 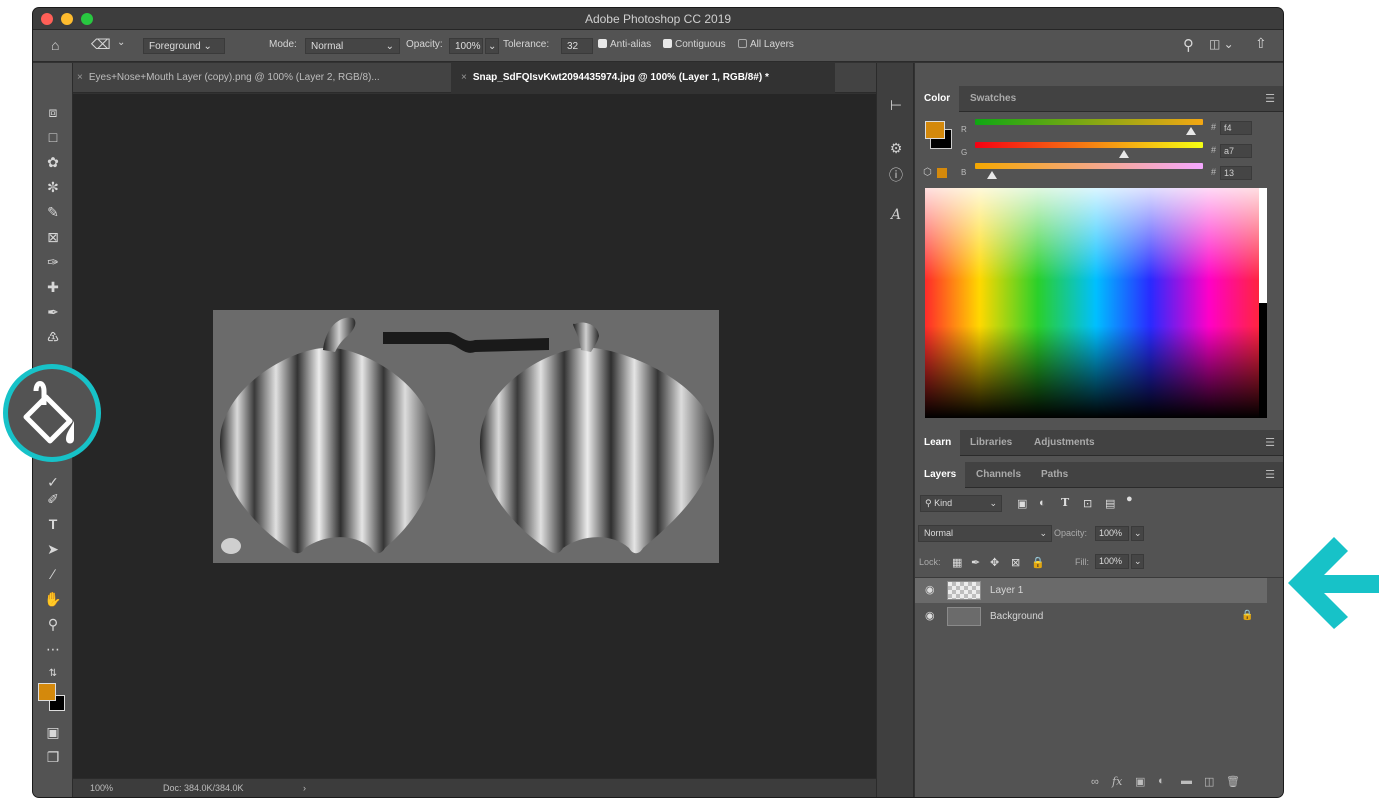 What do you see at coordinates (1236, 173) in the screenshot?
I see `hex-b-input: 13` at bounding box center [1236, 173].